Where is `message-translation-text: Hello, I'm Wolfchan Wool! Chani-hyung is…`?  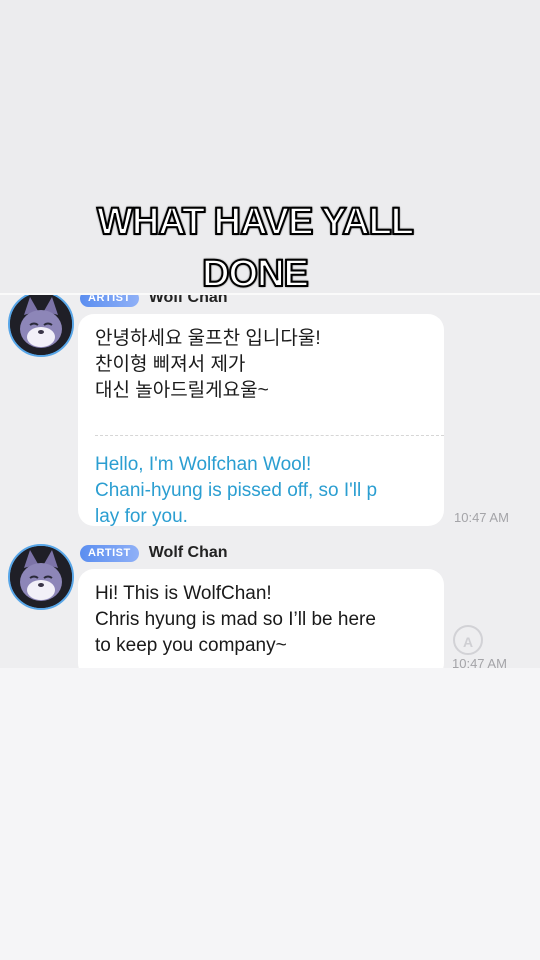
message-translation-text: Hello, I'm Wolfchan Wool! Chani-hyung is… is located at coordinates (236, 490).